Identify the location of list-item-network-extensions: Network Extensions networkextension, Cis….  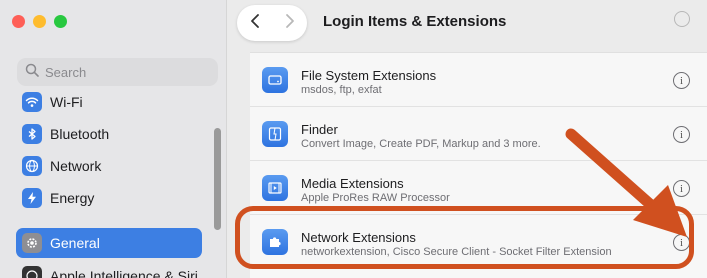
(478, 242).